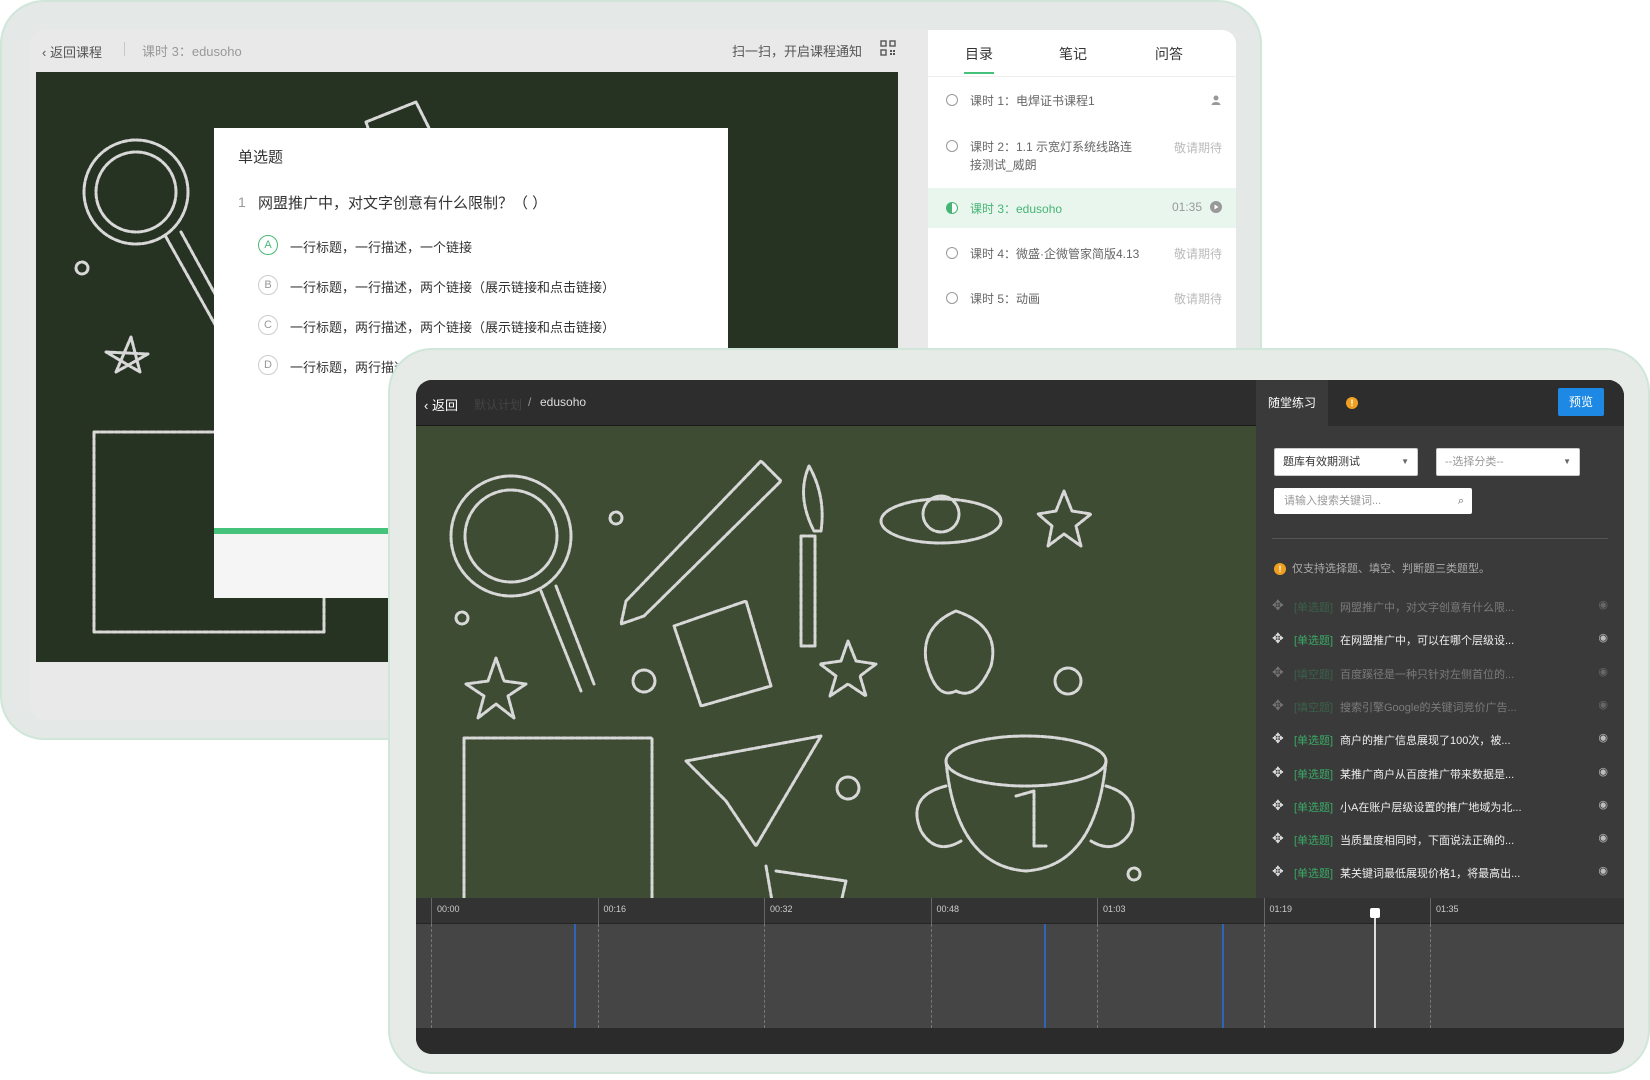 The height and width of the screenshot is (1080, 1650). What do you see at coordinates (1440, 806) in the screenshot?
I see `question-list-item: ✥ [单选题] 小A在账户层级设置的推广地域为北... ◉` at bounding box center [1440, 806].